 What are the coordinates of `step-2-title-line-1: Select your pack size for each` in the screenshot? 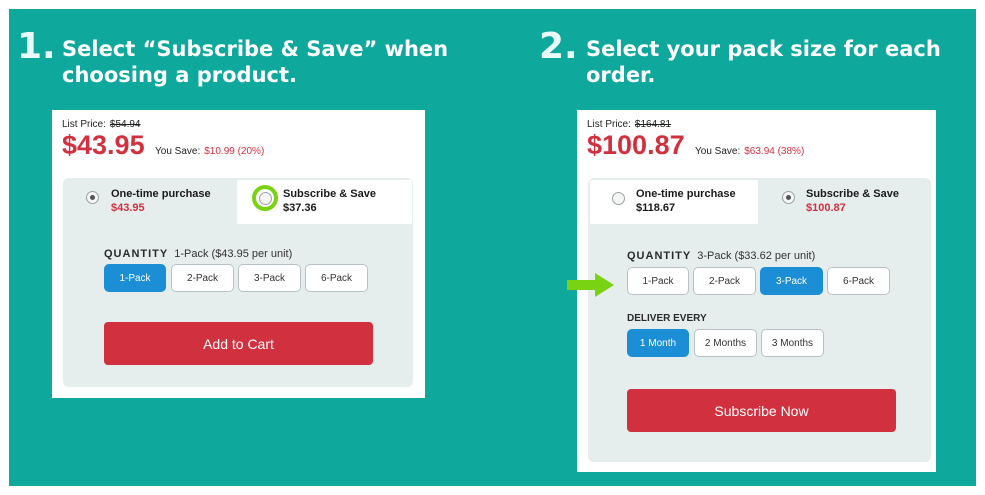 It's located at (763, 49).